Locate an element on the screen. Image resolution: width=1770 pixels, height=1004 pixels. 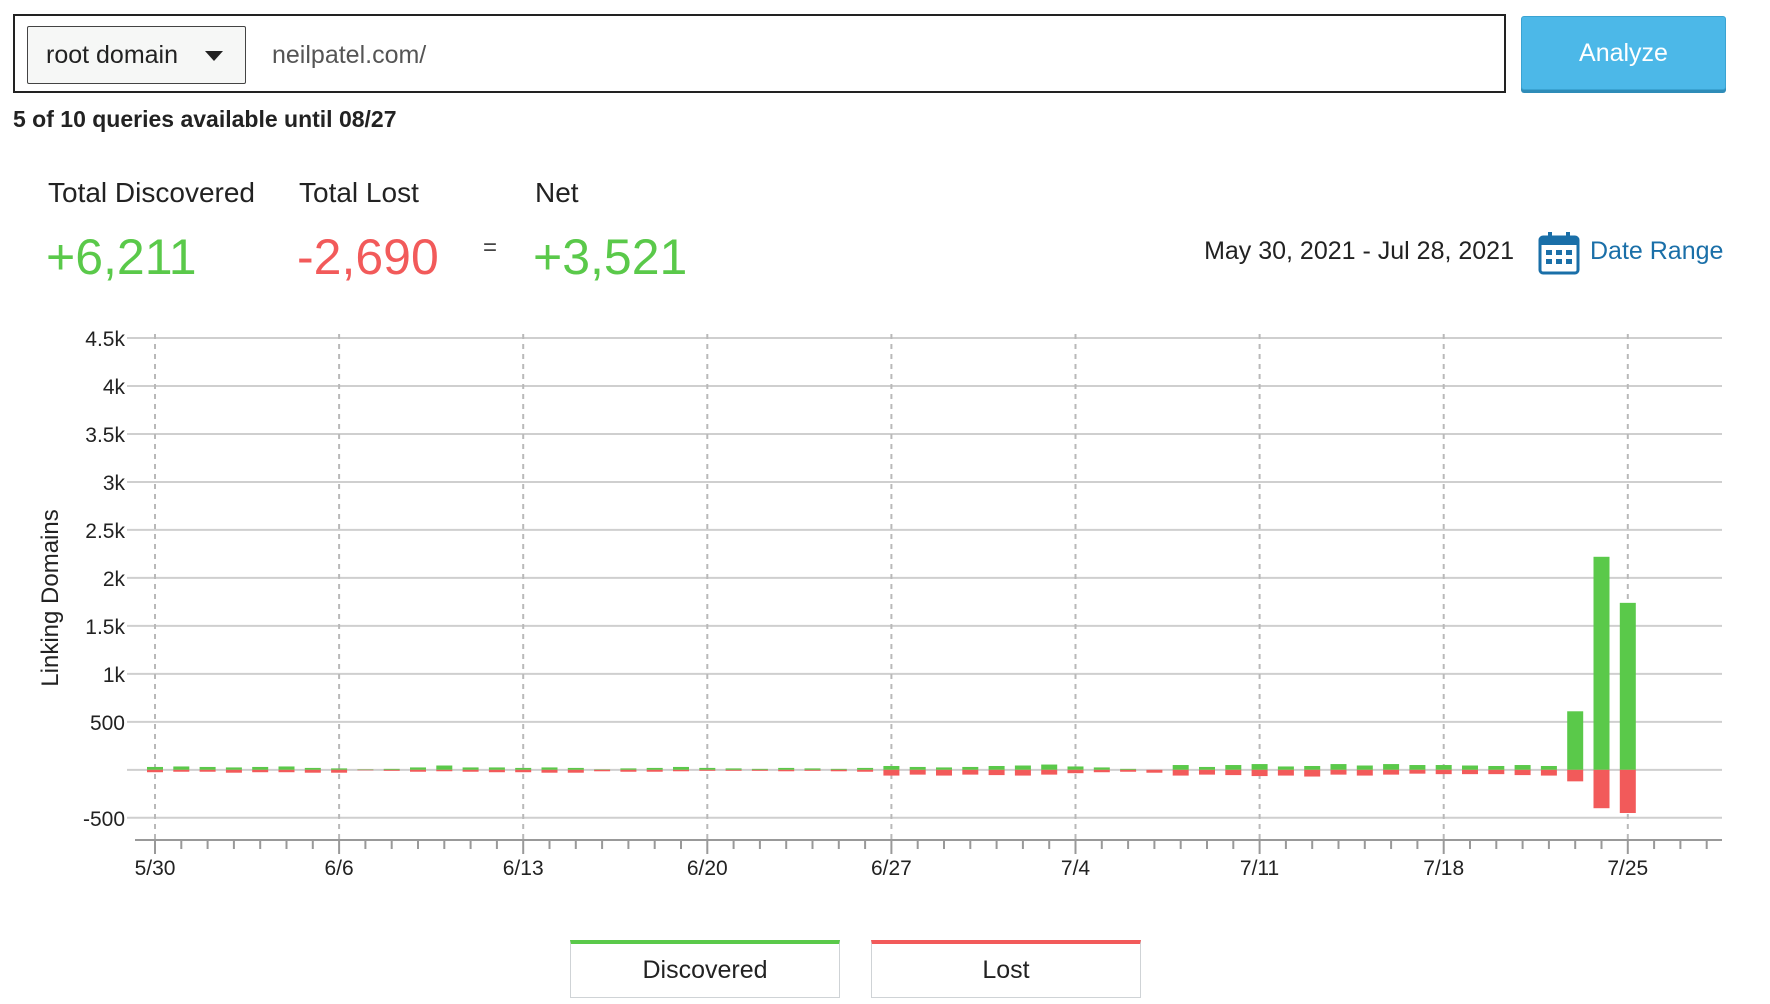
search-box: root domain is located at coordinates (759, 53).